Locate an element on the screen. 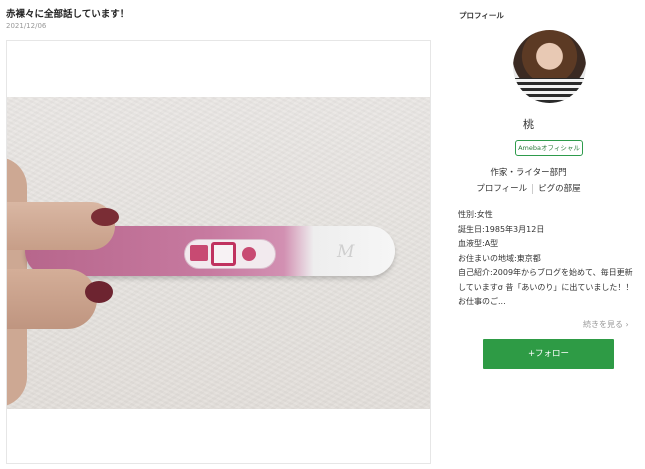  fingernail-bottom is located at coordinates (99, 292).